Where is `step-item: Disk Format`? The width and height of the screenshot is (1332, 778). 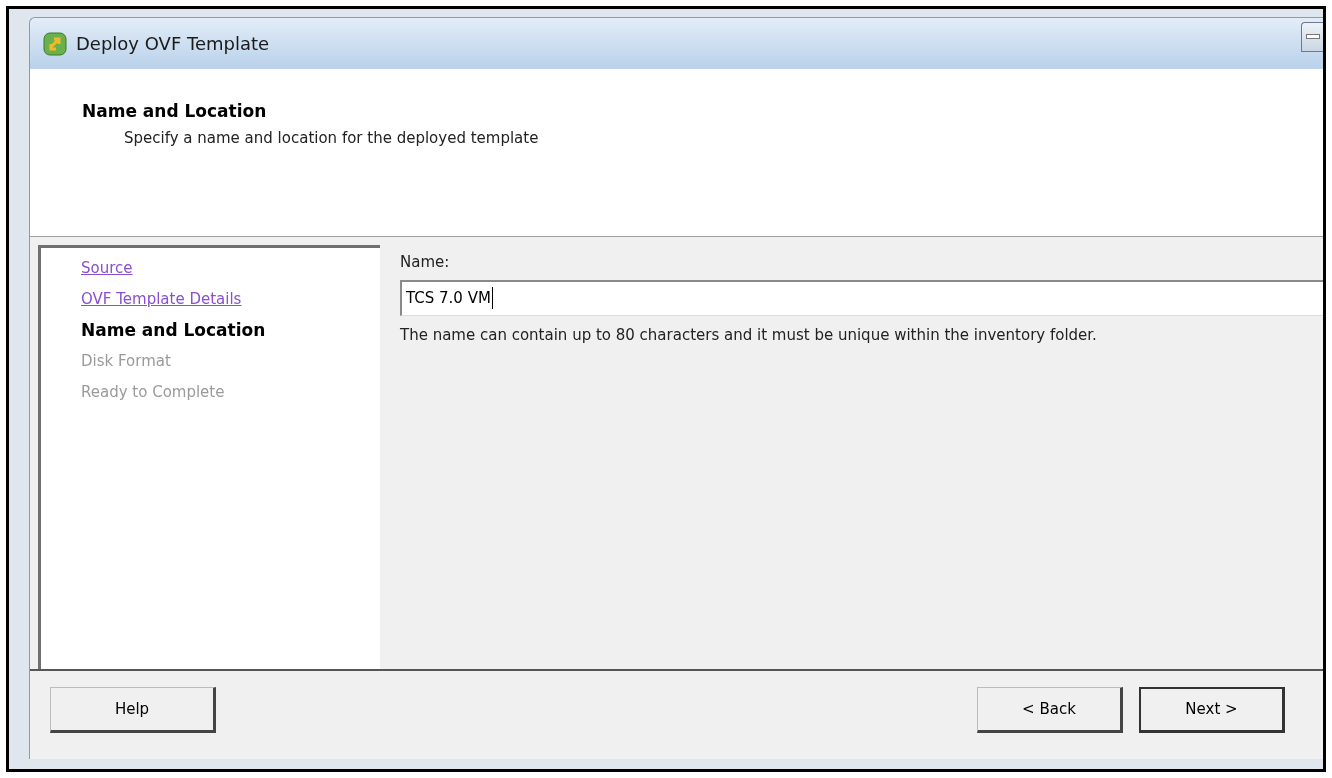 step-item: Disk Format is located at coordinates (126, 361).